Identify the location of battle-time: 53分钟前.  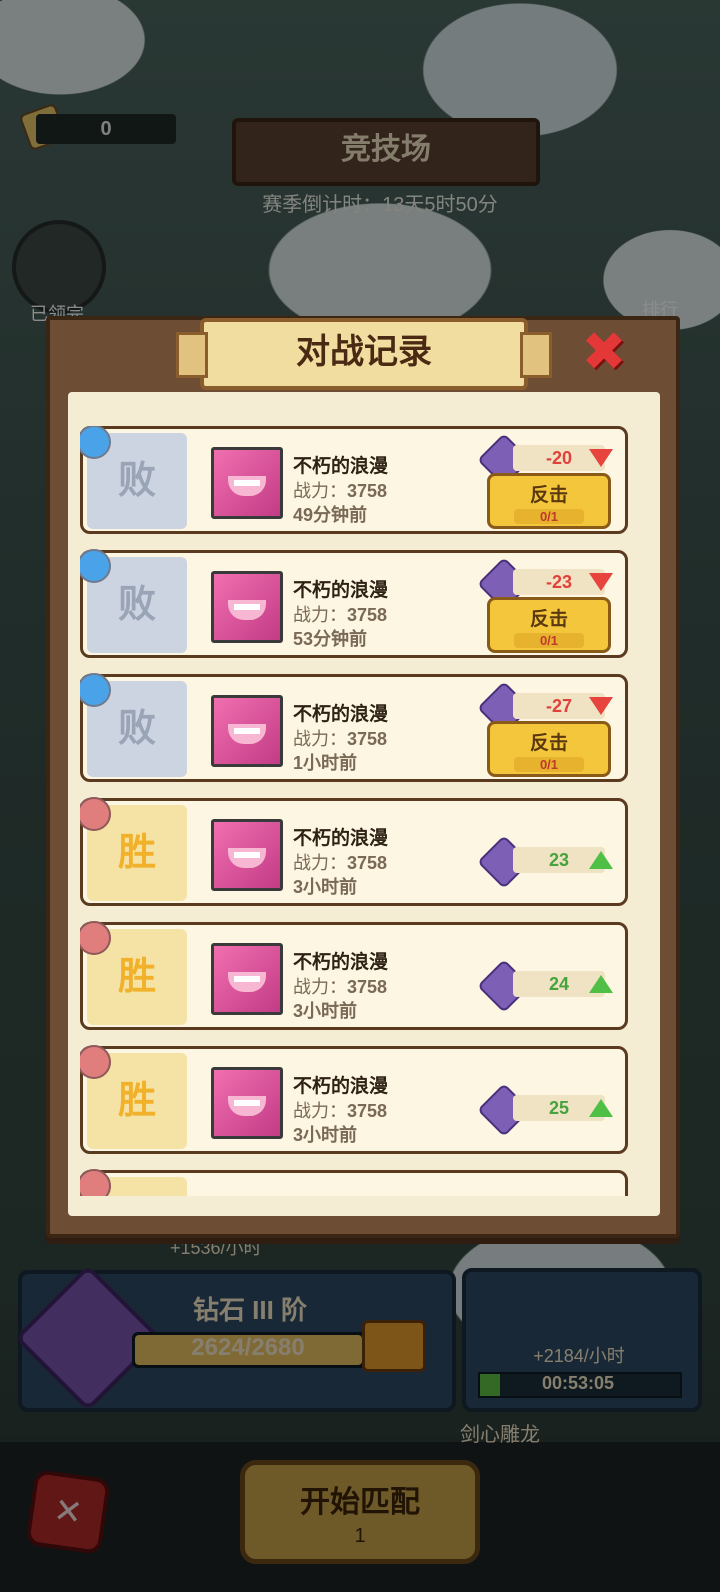
(330, 639).